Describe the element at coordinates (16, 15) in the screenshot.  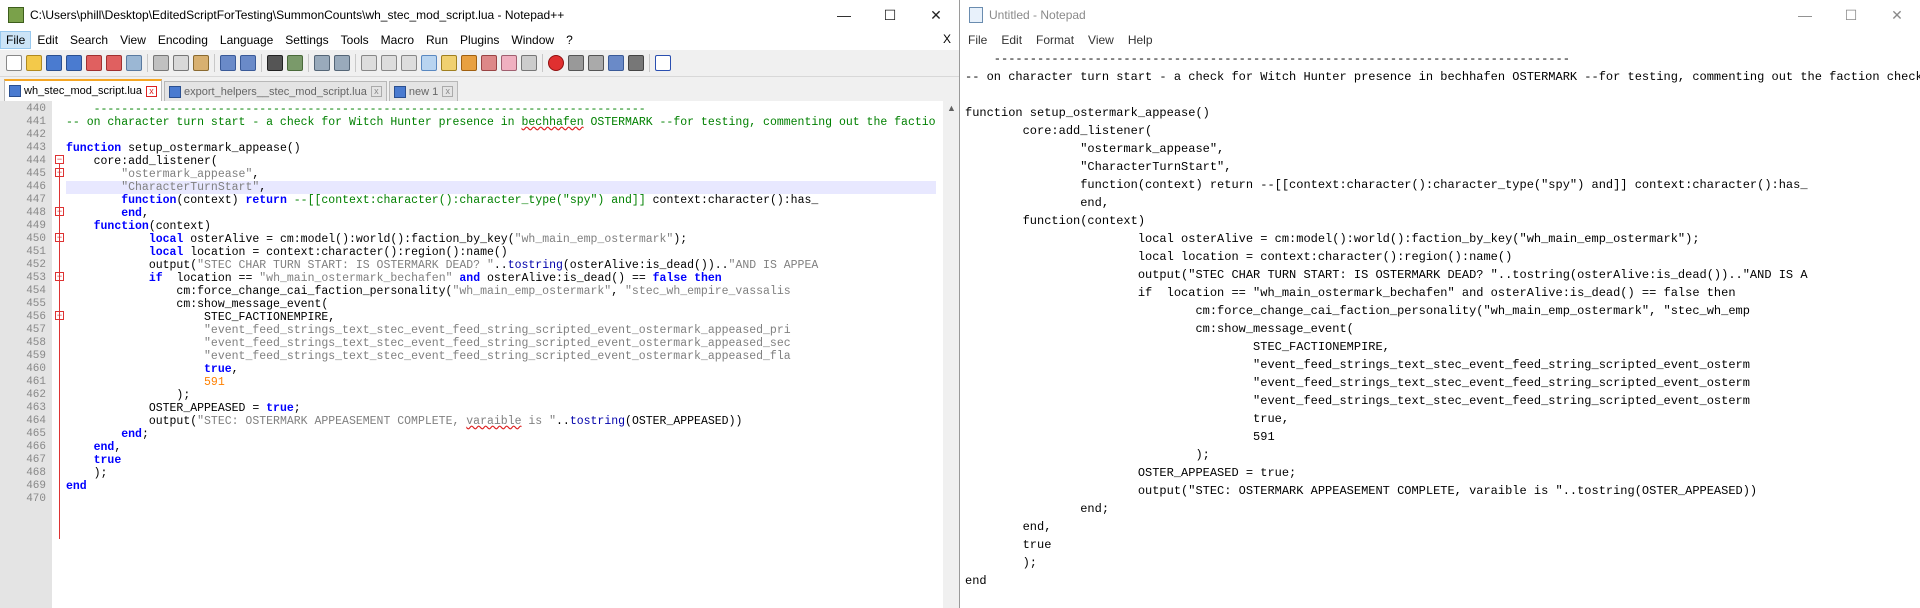
I see `notepadpp-app-icon` at that location.